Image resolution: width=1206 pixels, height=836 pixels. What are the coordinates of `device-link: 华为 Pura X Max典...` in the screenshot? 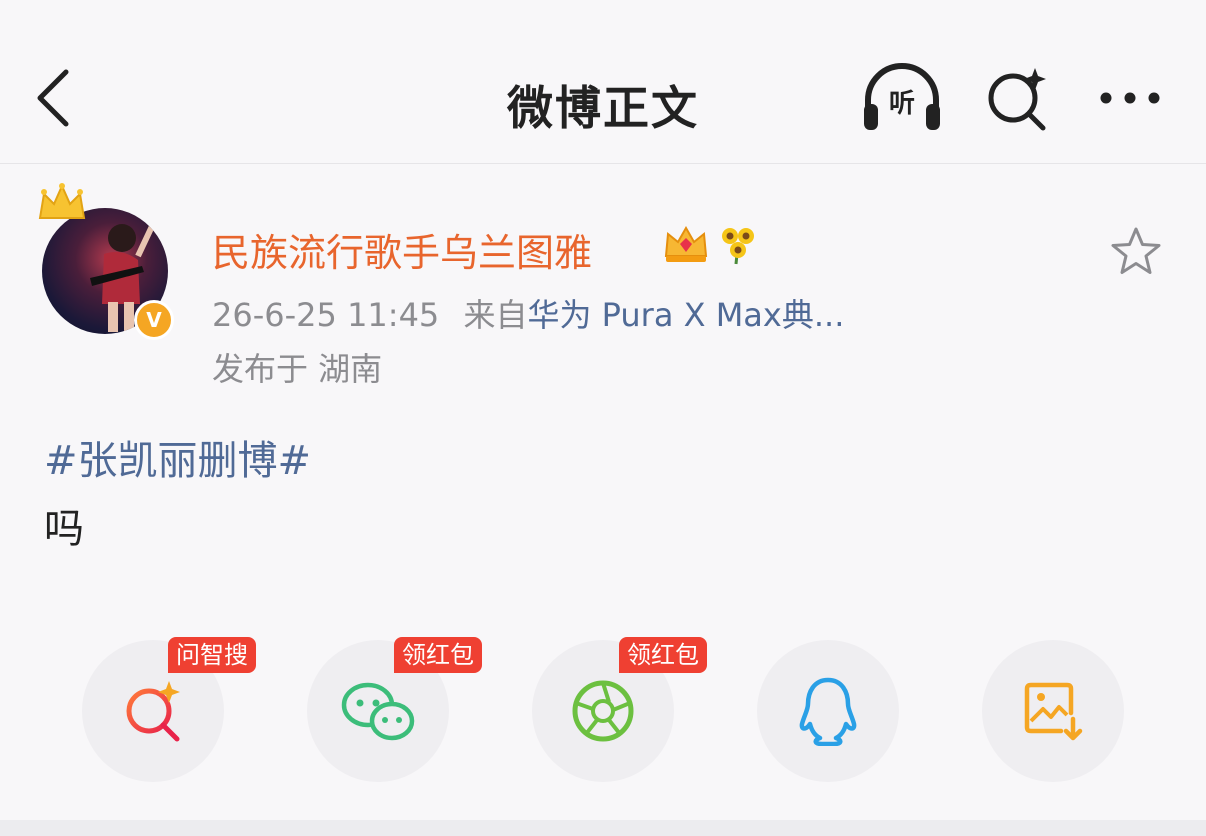 It's located at (685, 315).